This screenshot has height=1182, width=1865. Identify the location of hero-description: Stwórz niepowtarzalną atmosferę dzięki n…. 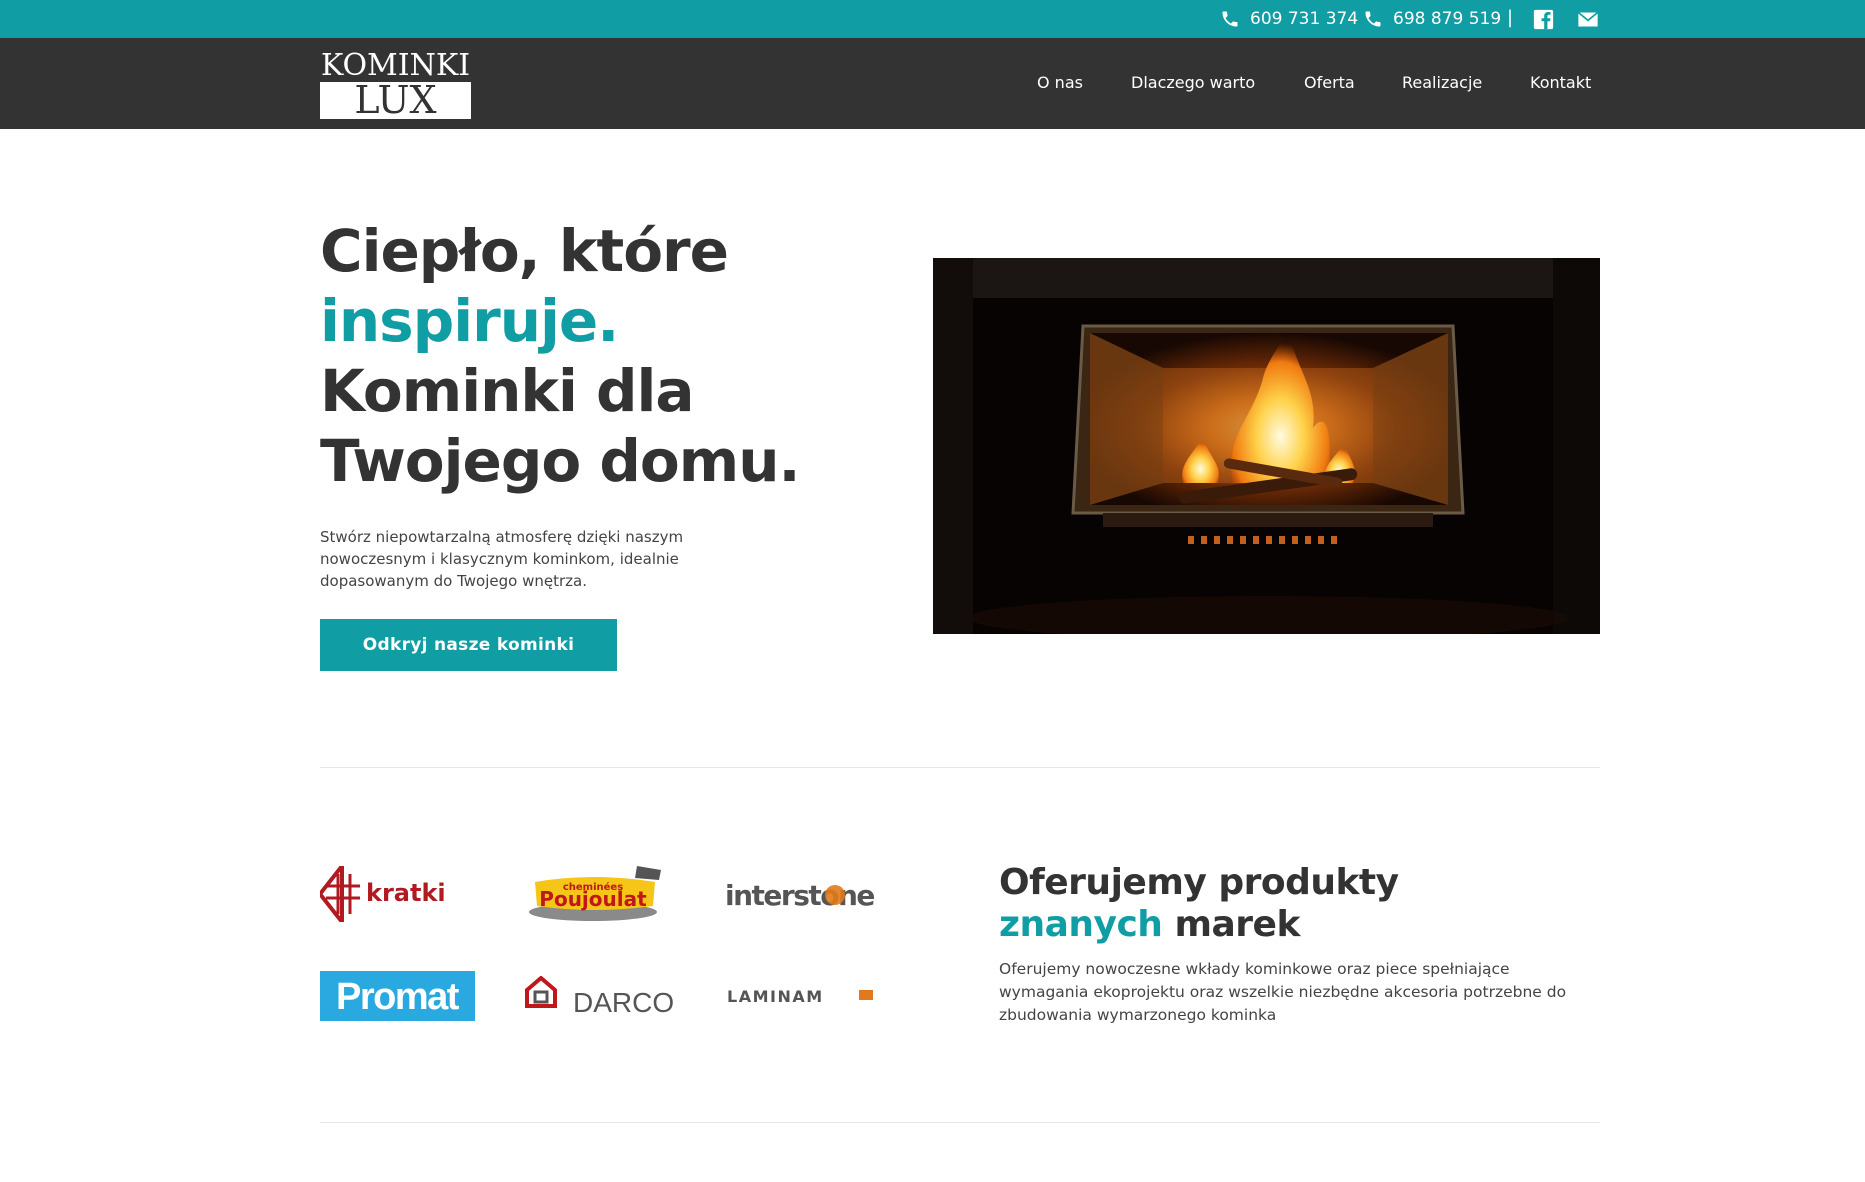
(502, 559).